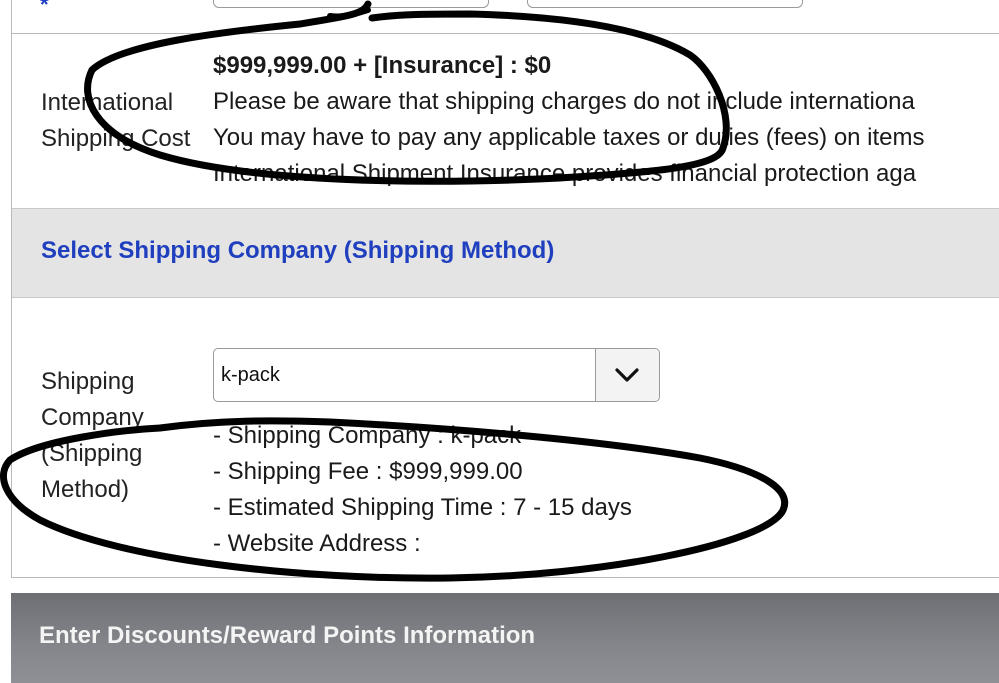 The image size is (999, 683). Describe the element at coordinates (116, 138) in the screenshot. I see `intl-shipping-label-2: Shipping Cost` at that location.